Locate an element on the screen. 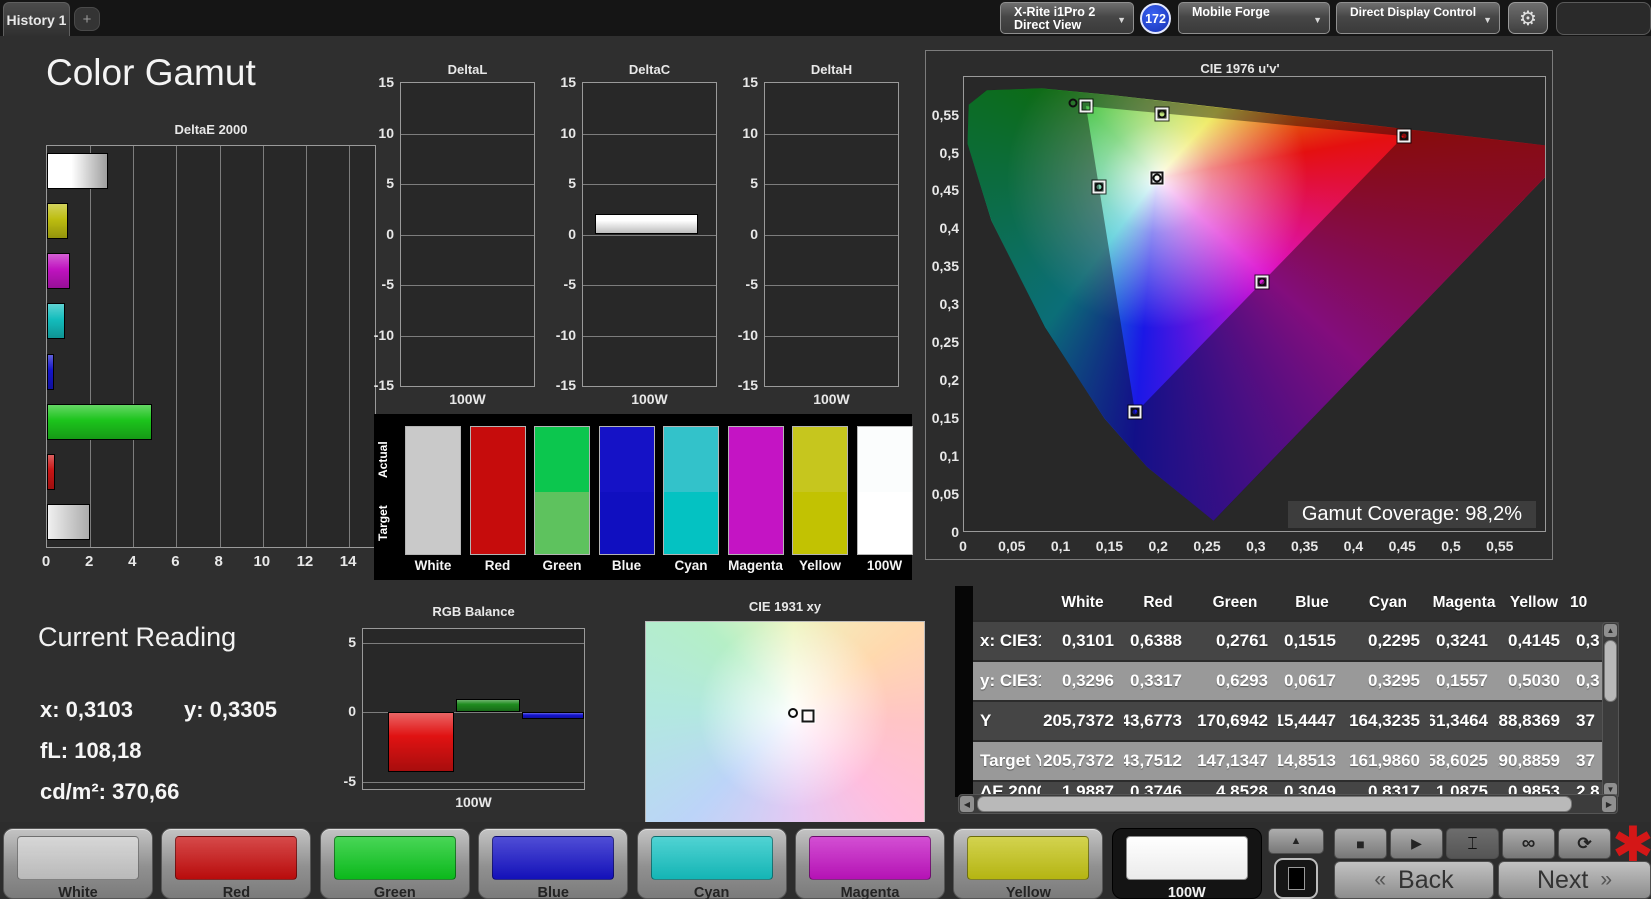  pattern-up-button: ▲ is located at coordinates (1296, 841).